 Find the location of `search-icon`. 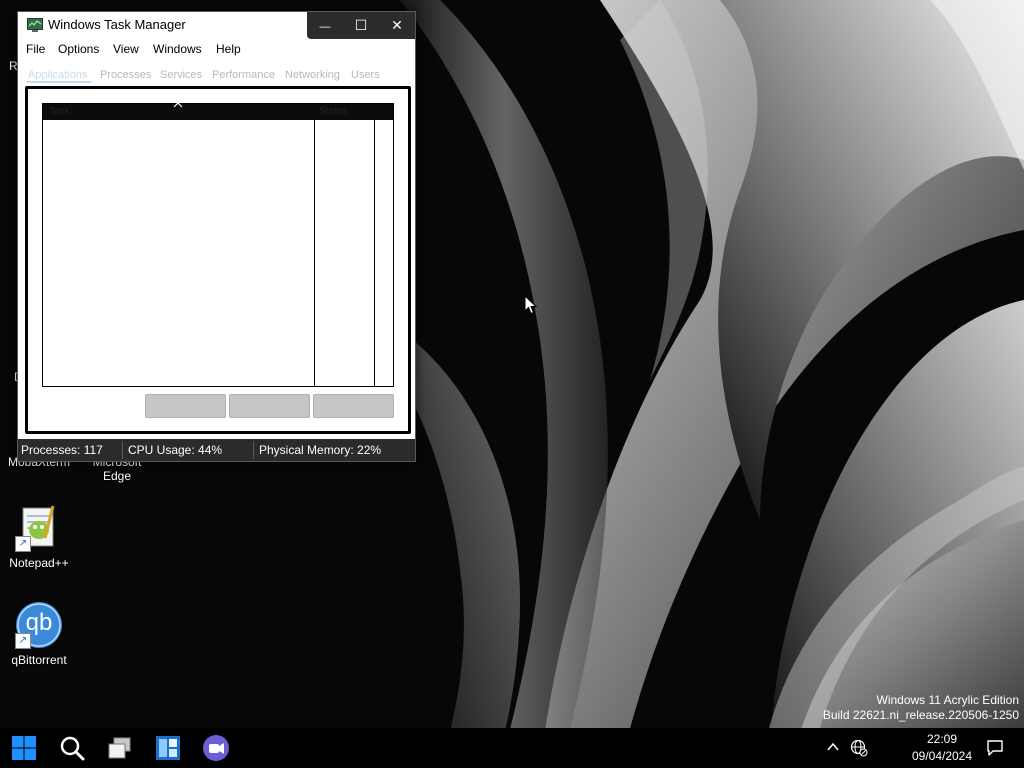

search-icon is located at coordinates (72, 748).